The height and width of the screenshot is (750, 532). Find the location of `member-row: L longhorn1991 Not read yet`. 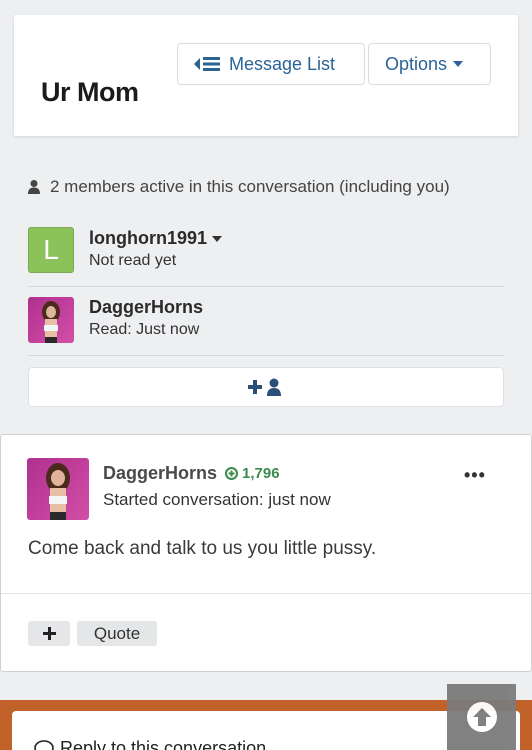

member-row: L longhorn1991 Not read yet is located at coordinates (266, 253).